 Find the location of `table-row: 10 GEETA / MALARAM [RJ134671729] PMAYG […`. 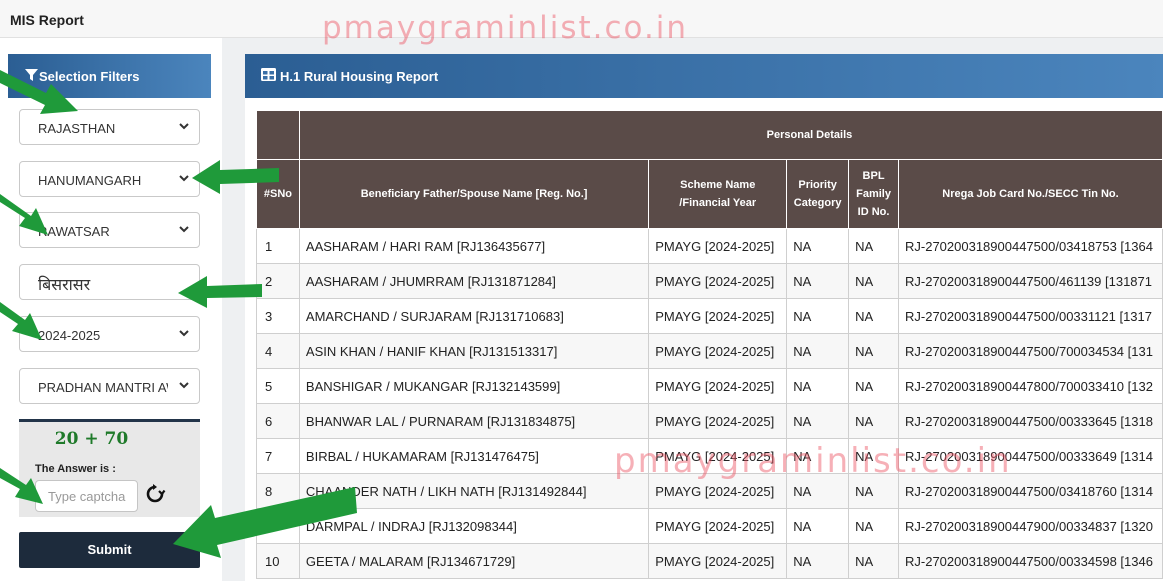

table-row: 10 GEETA / MALARAM [RJ134671729] PMAYG [… is located at coordinates (709, 561).